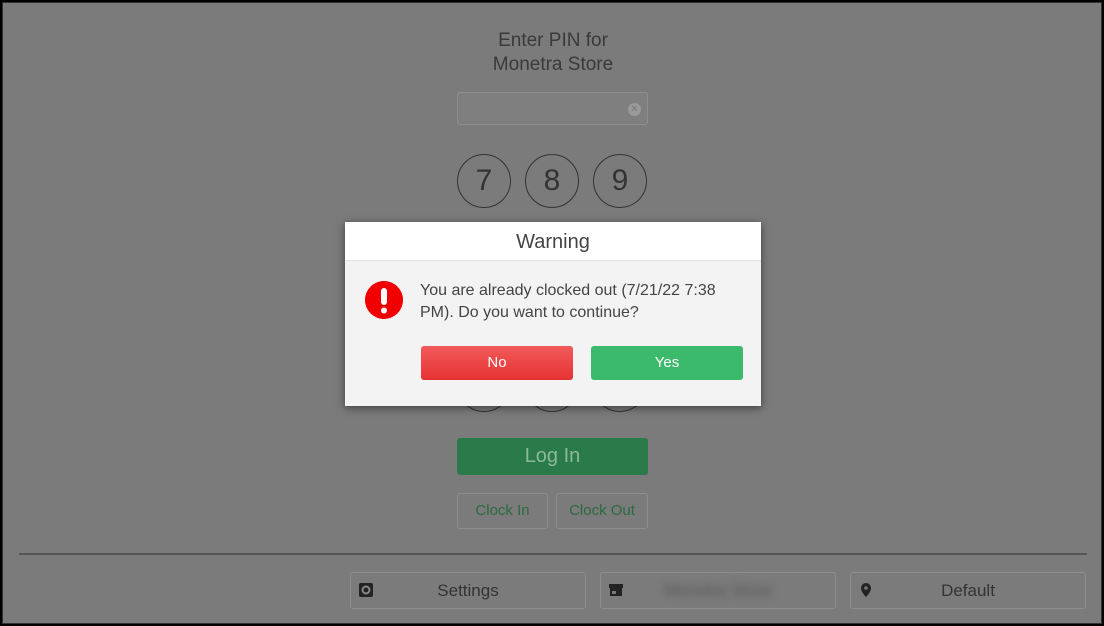 The height and width of the screenshot is (626, 1104). I want to click on location-label: Default, so click(968, 590).